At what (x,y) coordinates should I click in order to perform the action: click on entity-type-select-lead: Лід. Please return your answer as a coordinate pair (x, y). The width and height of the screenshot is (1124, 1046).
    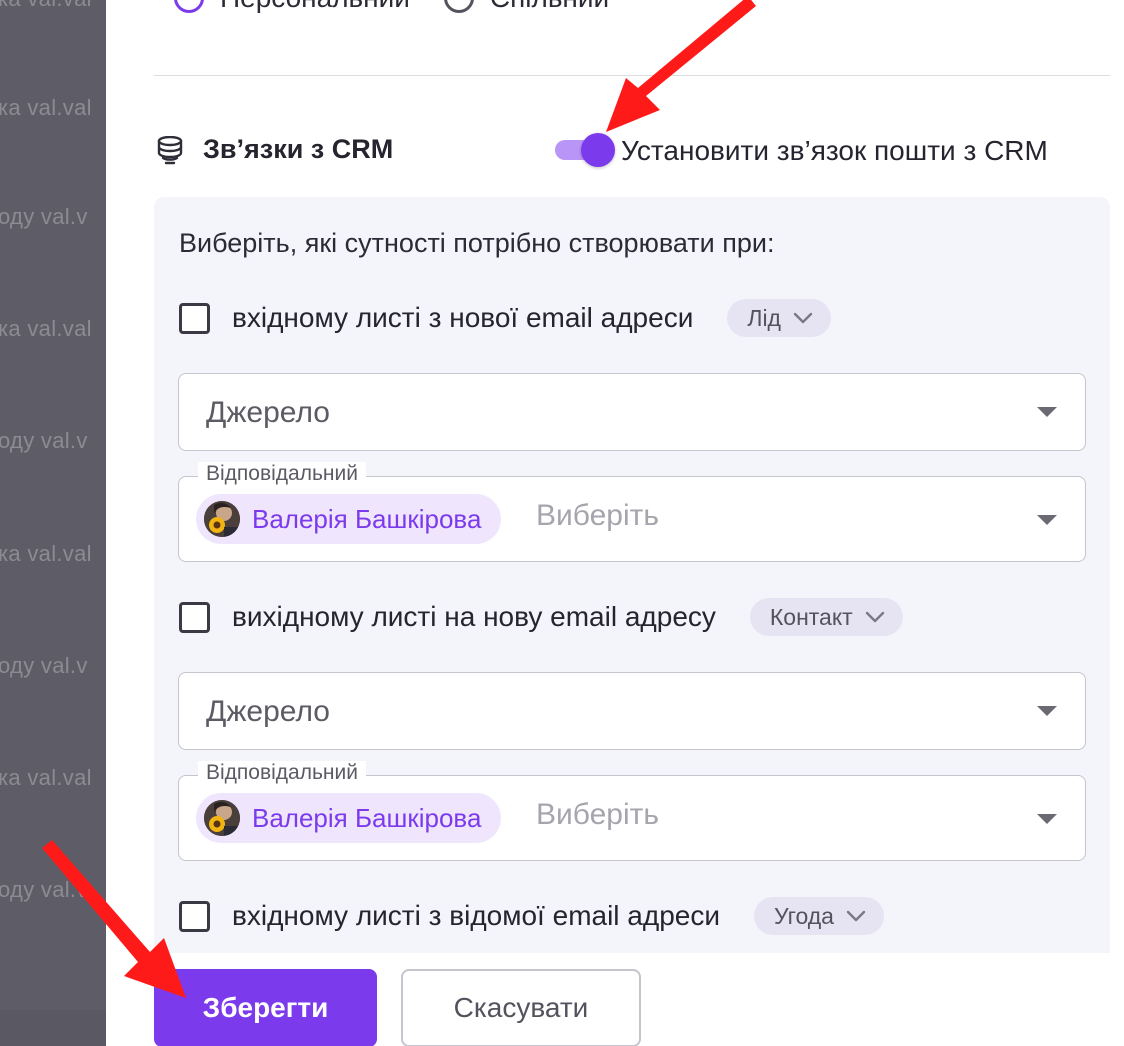
    Looking at the image, I should click on (779, 318).